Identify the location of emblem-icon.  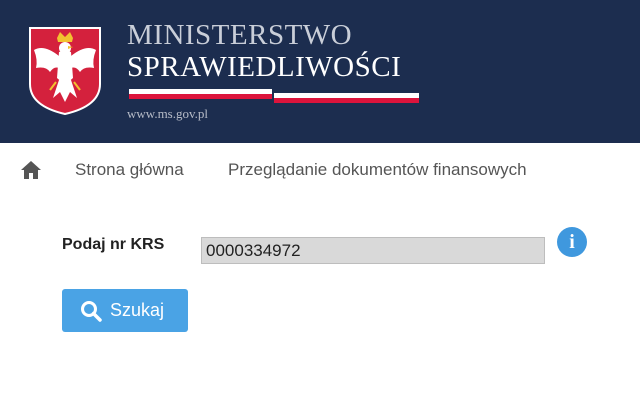
(65, 71).